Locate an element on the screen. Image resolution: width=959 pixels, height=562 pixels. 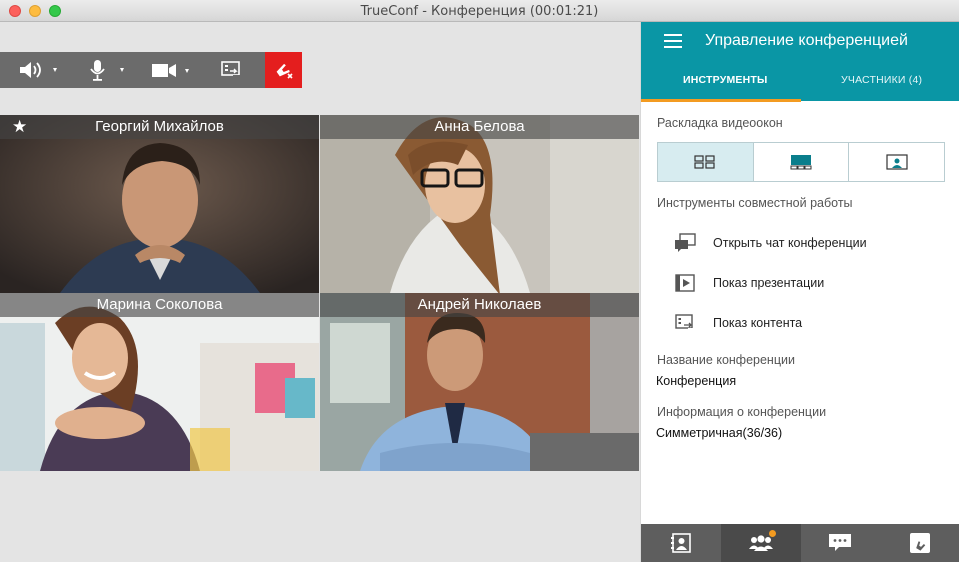
conference-name-label: Название конференции is located at coordinates (726, 360).